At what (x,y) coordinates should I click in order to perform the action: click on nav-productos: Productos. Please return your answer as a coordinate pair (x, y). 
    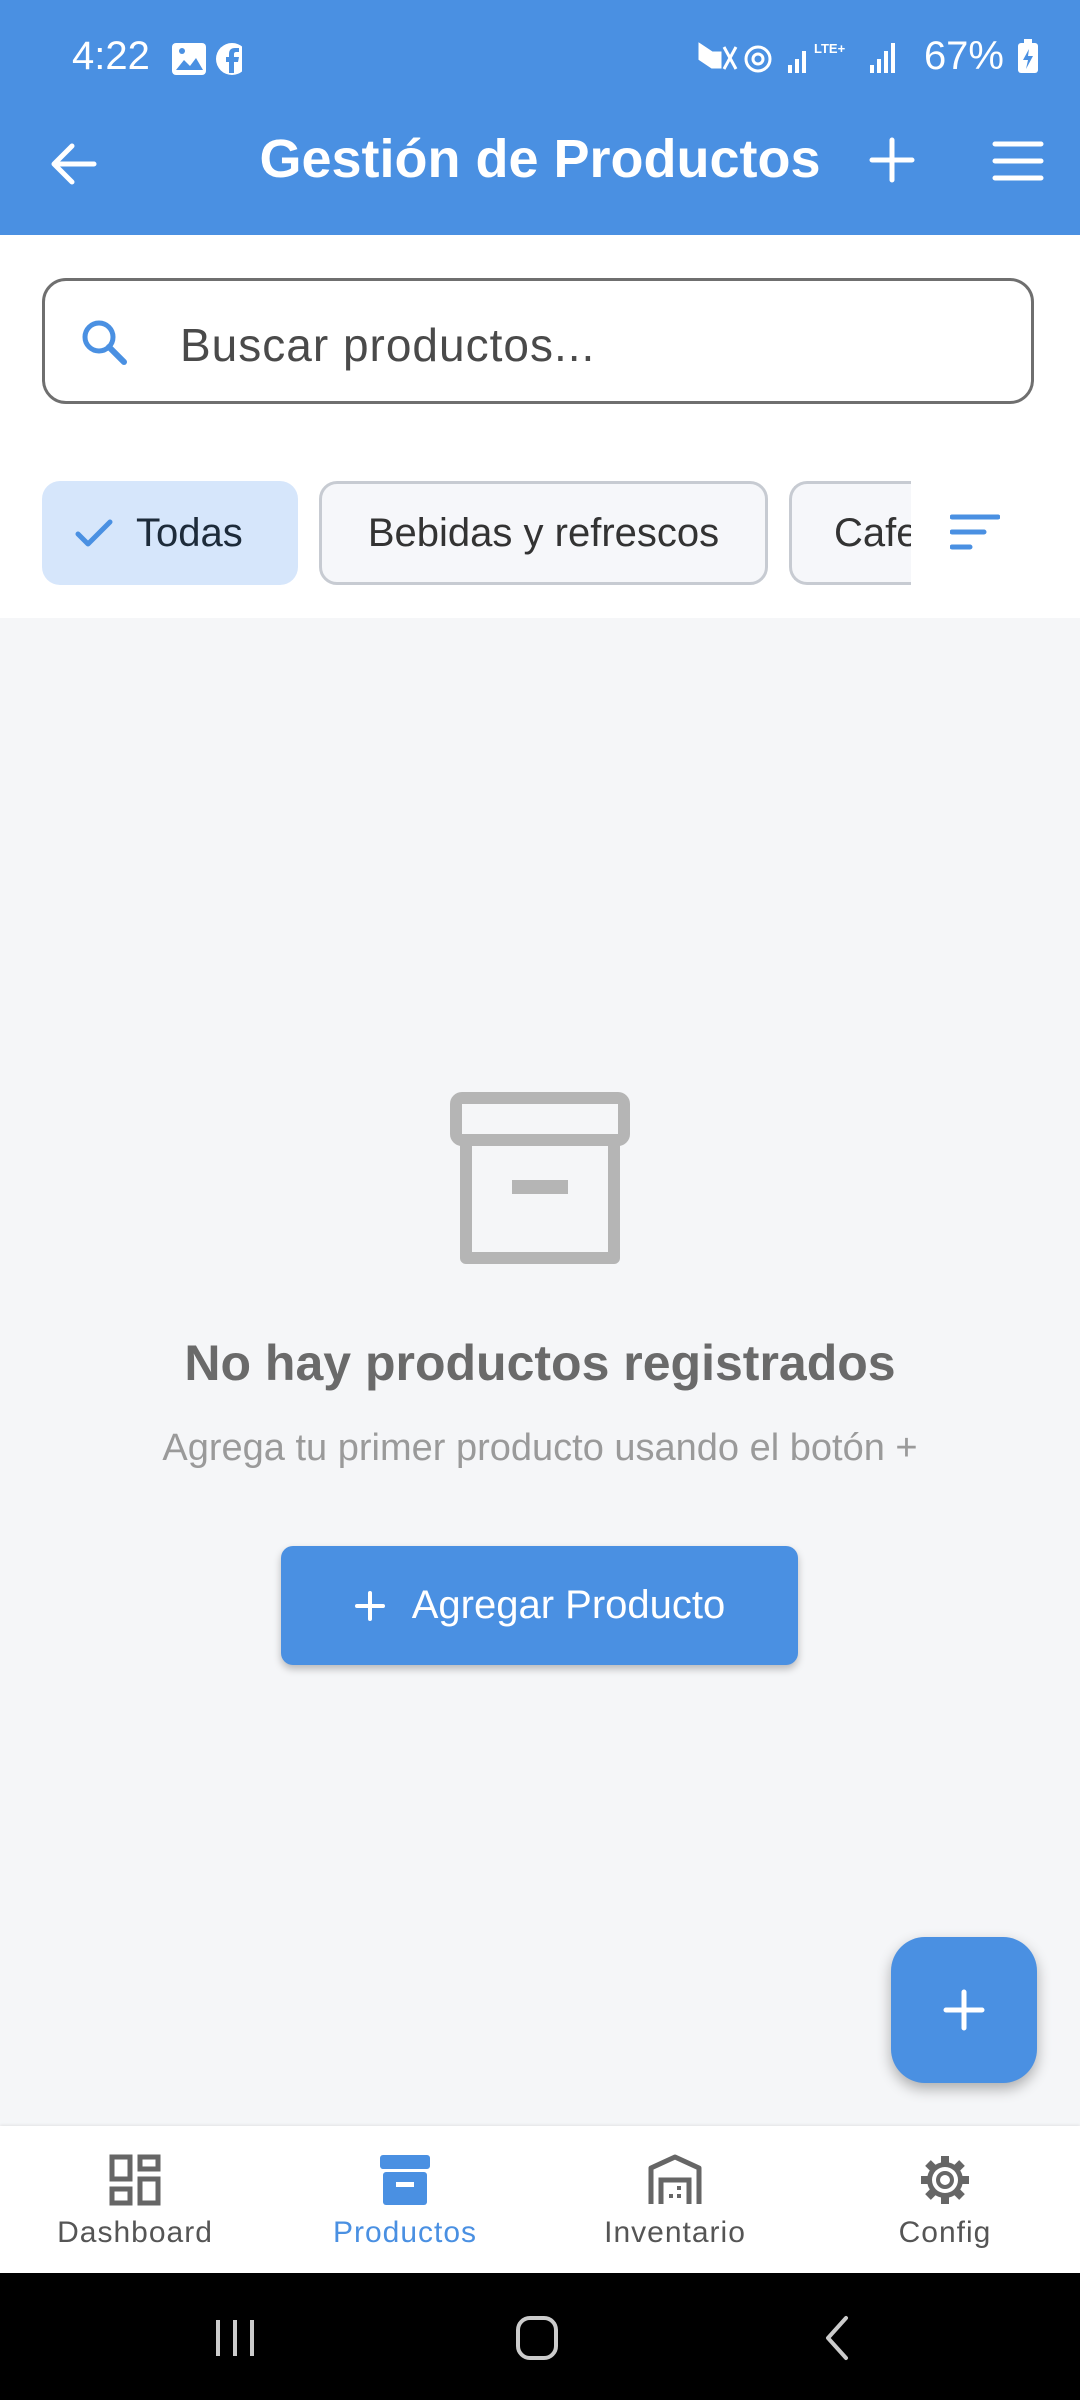
    Looking at the image, I should click on (405, 2199).